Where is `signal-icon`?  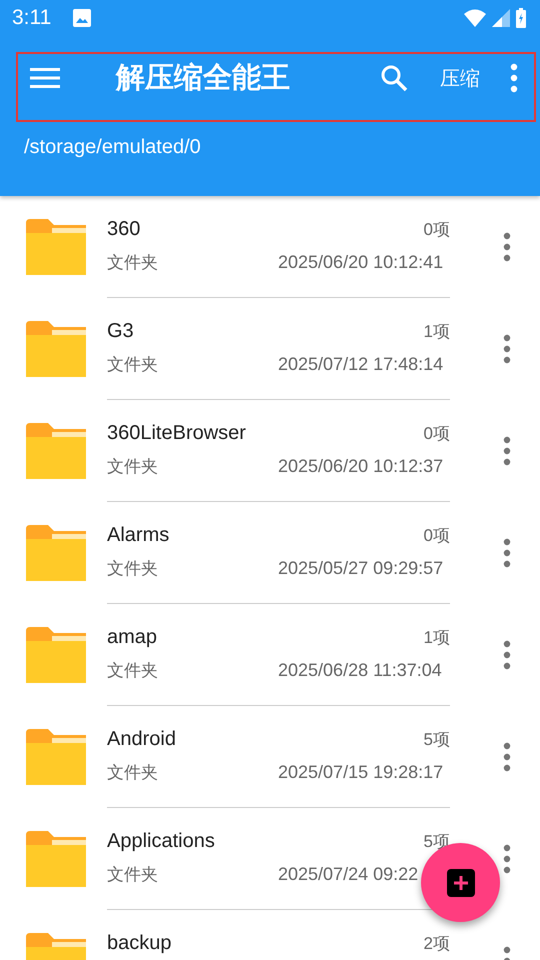 signal-icon is located at coordinates (501, 18).